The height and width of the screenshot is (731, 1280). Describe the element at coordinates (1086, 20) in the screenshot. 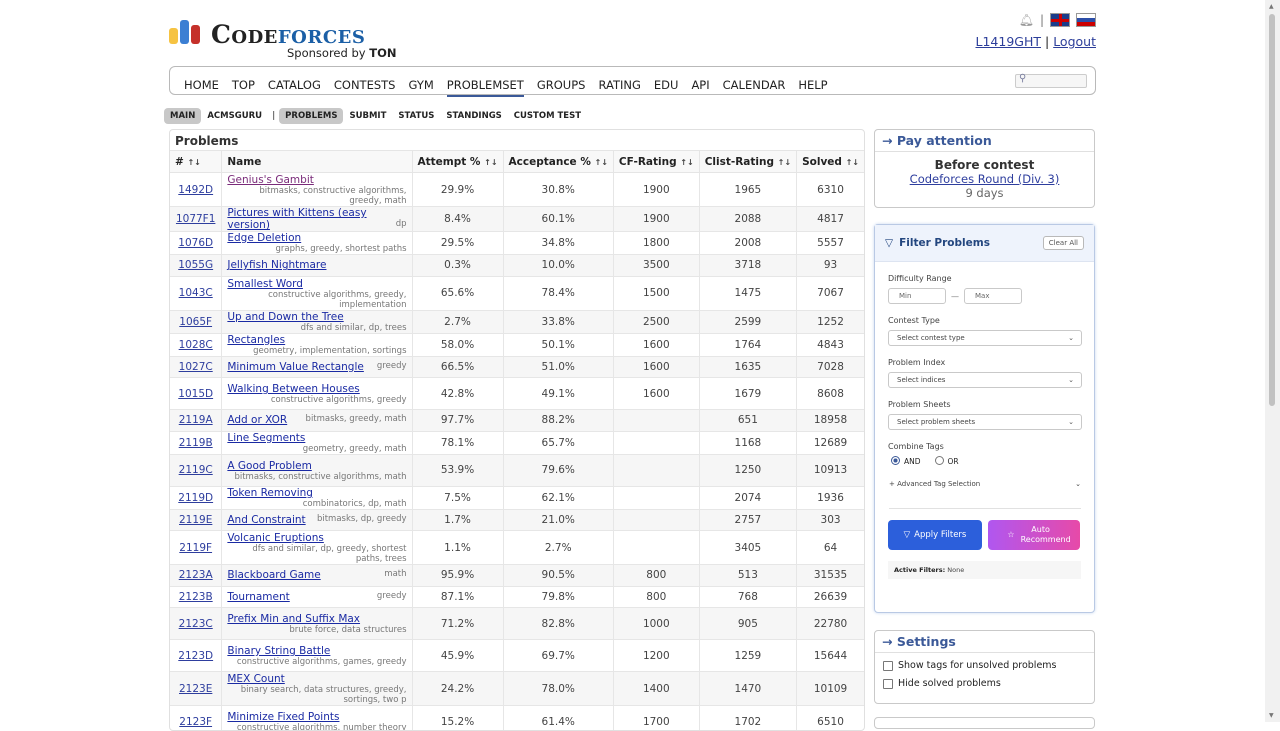

I see `russian-flag-icon` at that location.